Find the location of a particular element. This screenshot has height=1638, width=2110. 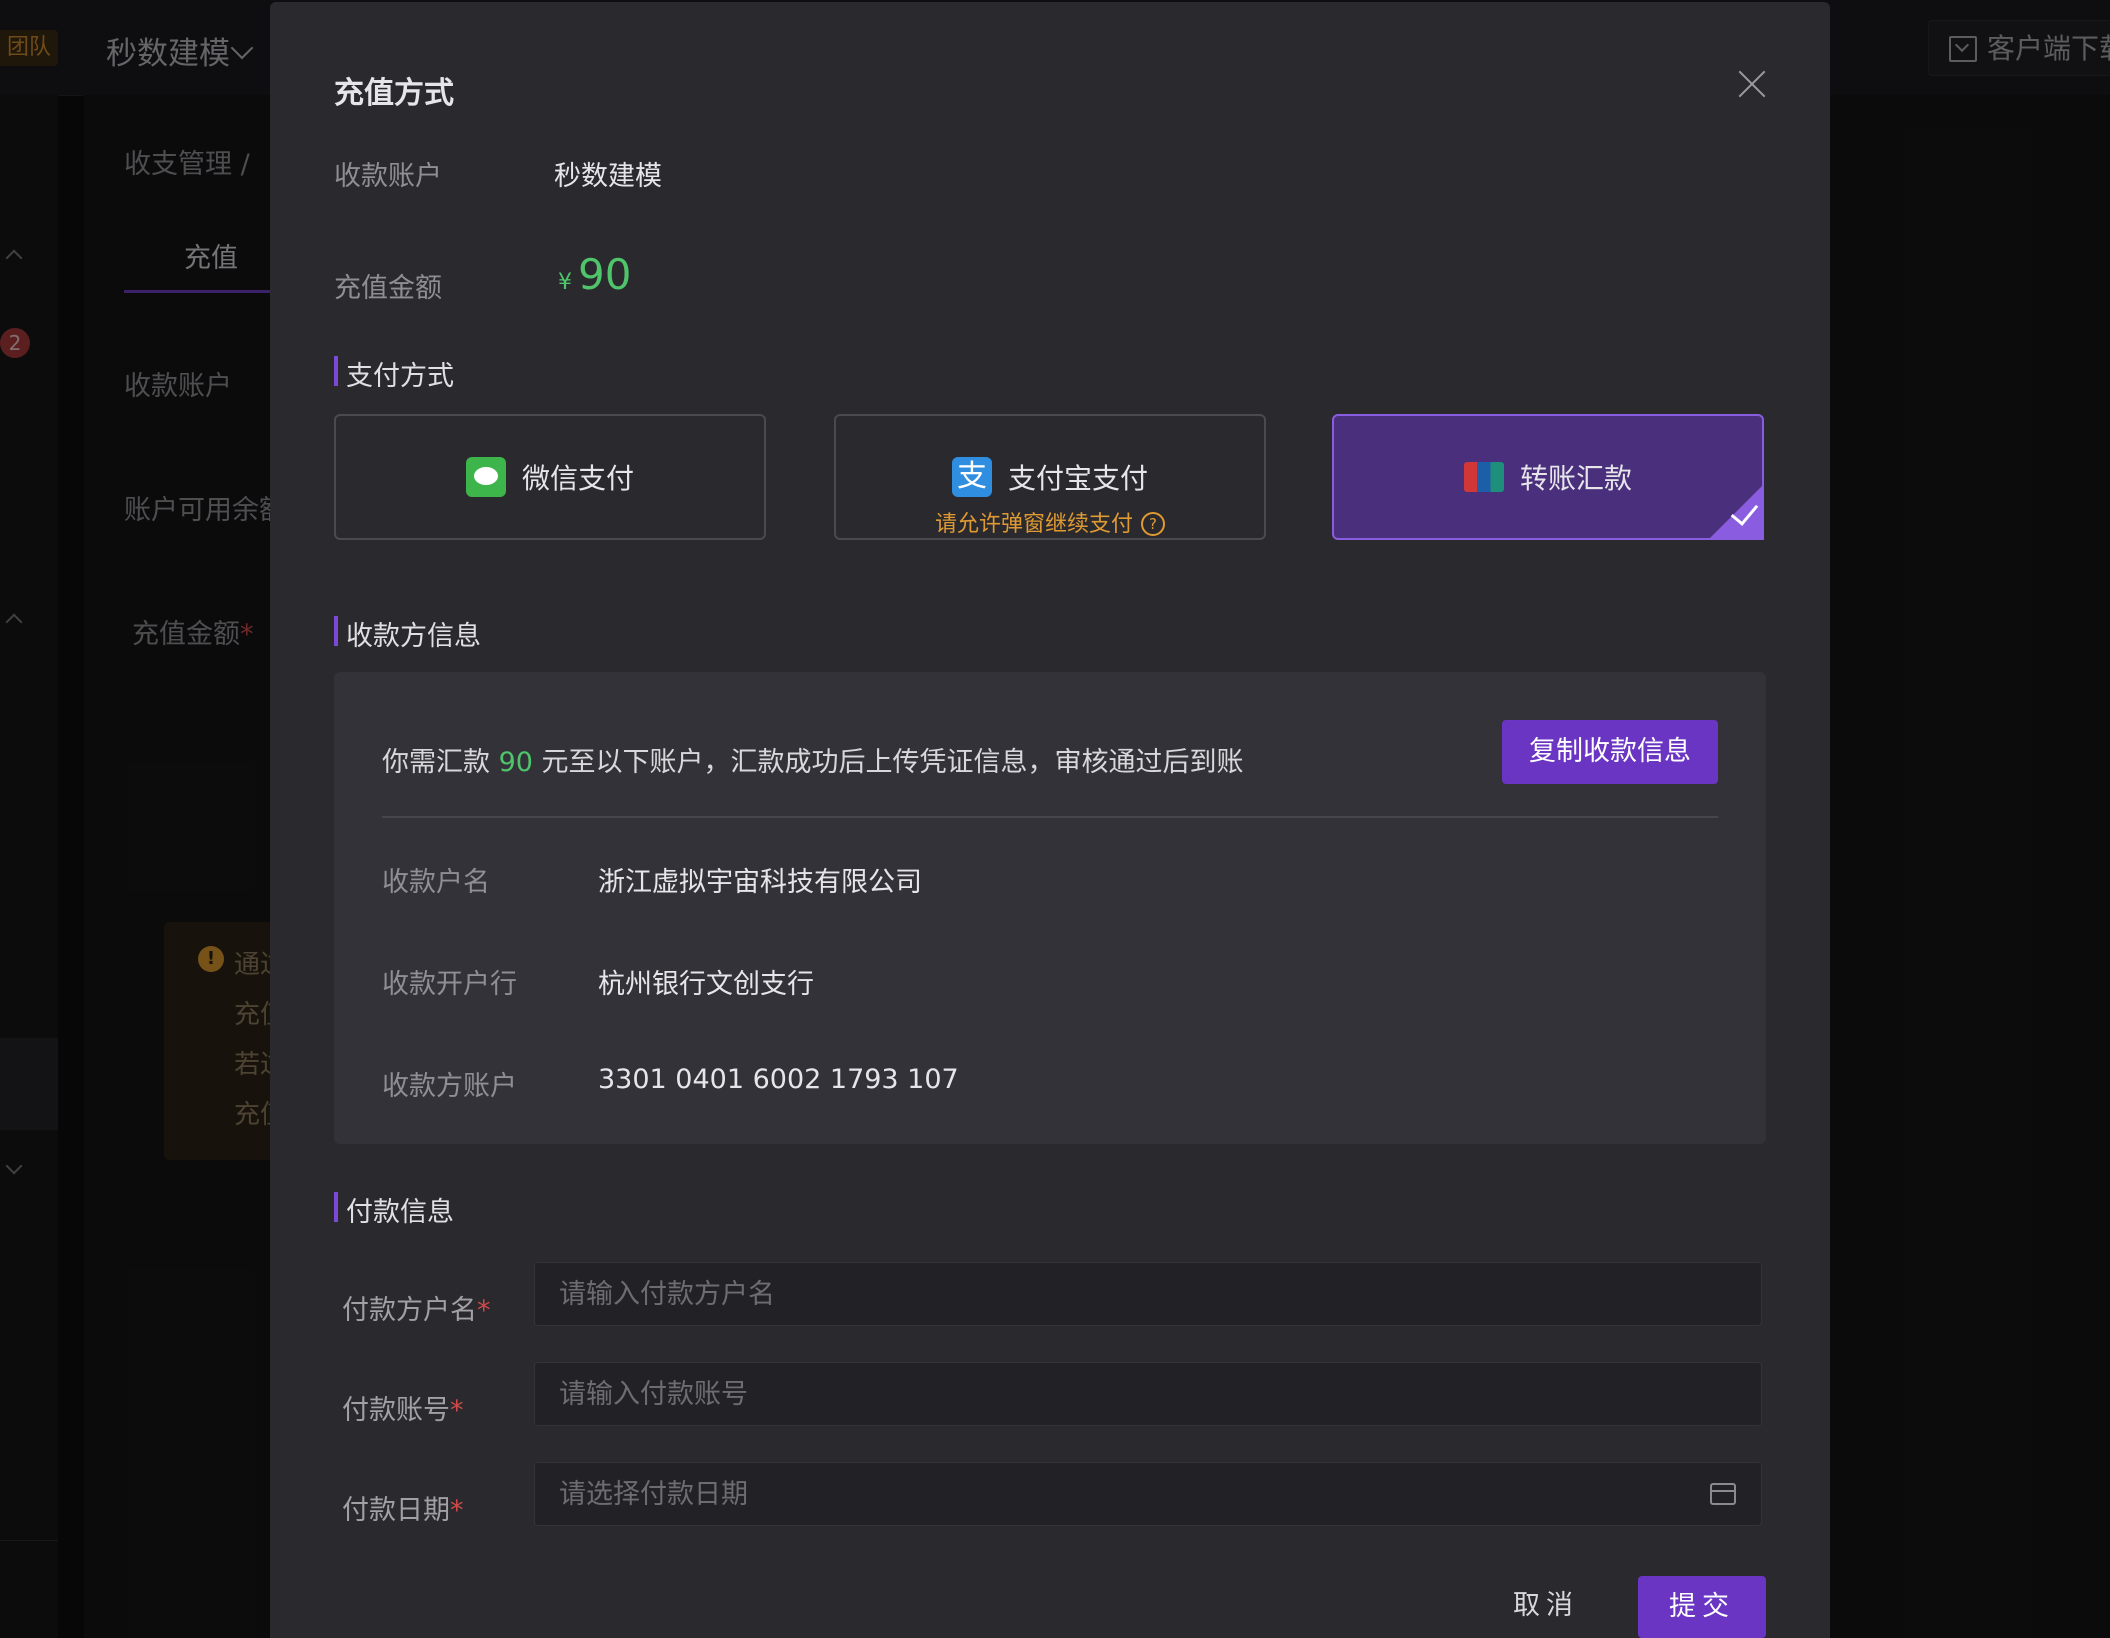

amount-value: ¥90 is located at coordinates (594, 274).